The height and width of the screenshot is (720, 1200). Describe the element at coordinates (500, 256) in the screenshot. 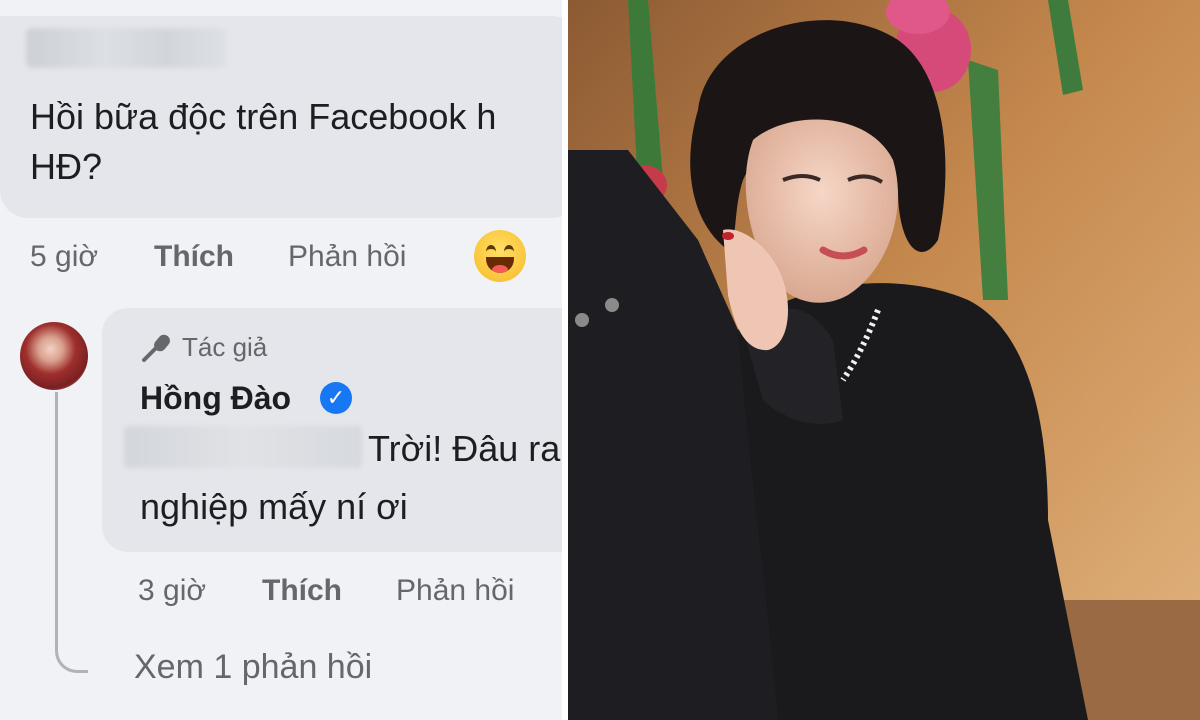

I see `haha-emoji-icon` at that location.